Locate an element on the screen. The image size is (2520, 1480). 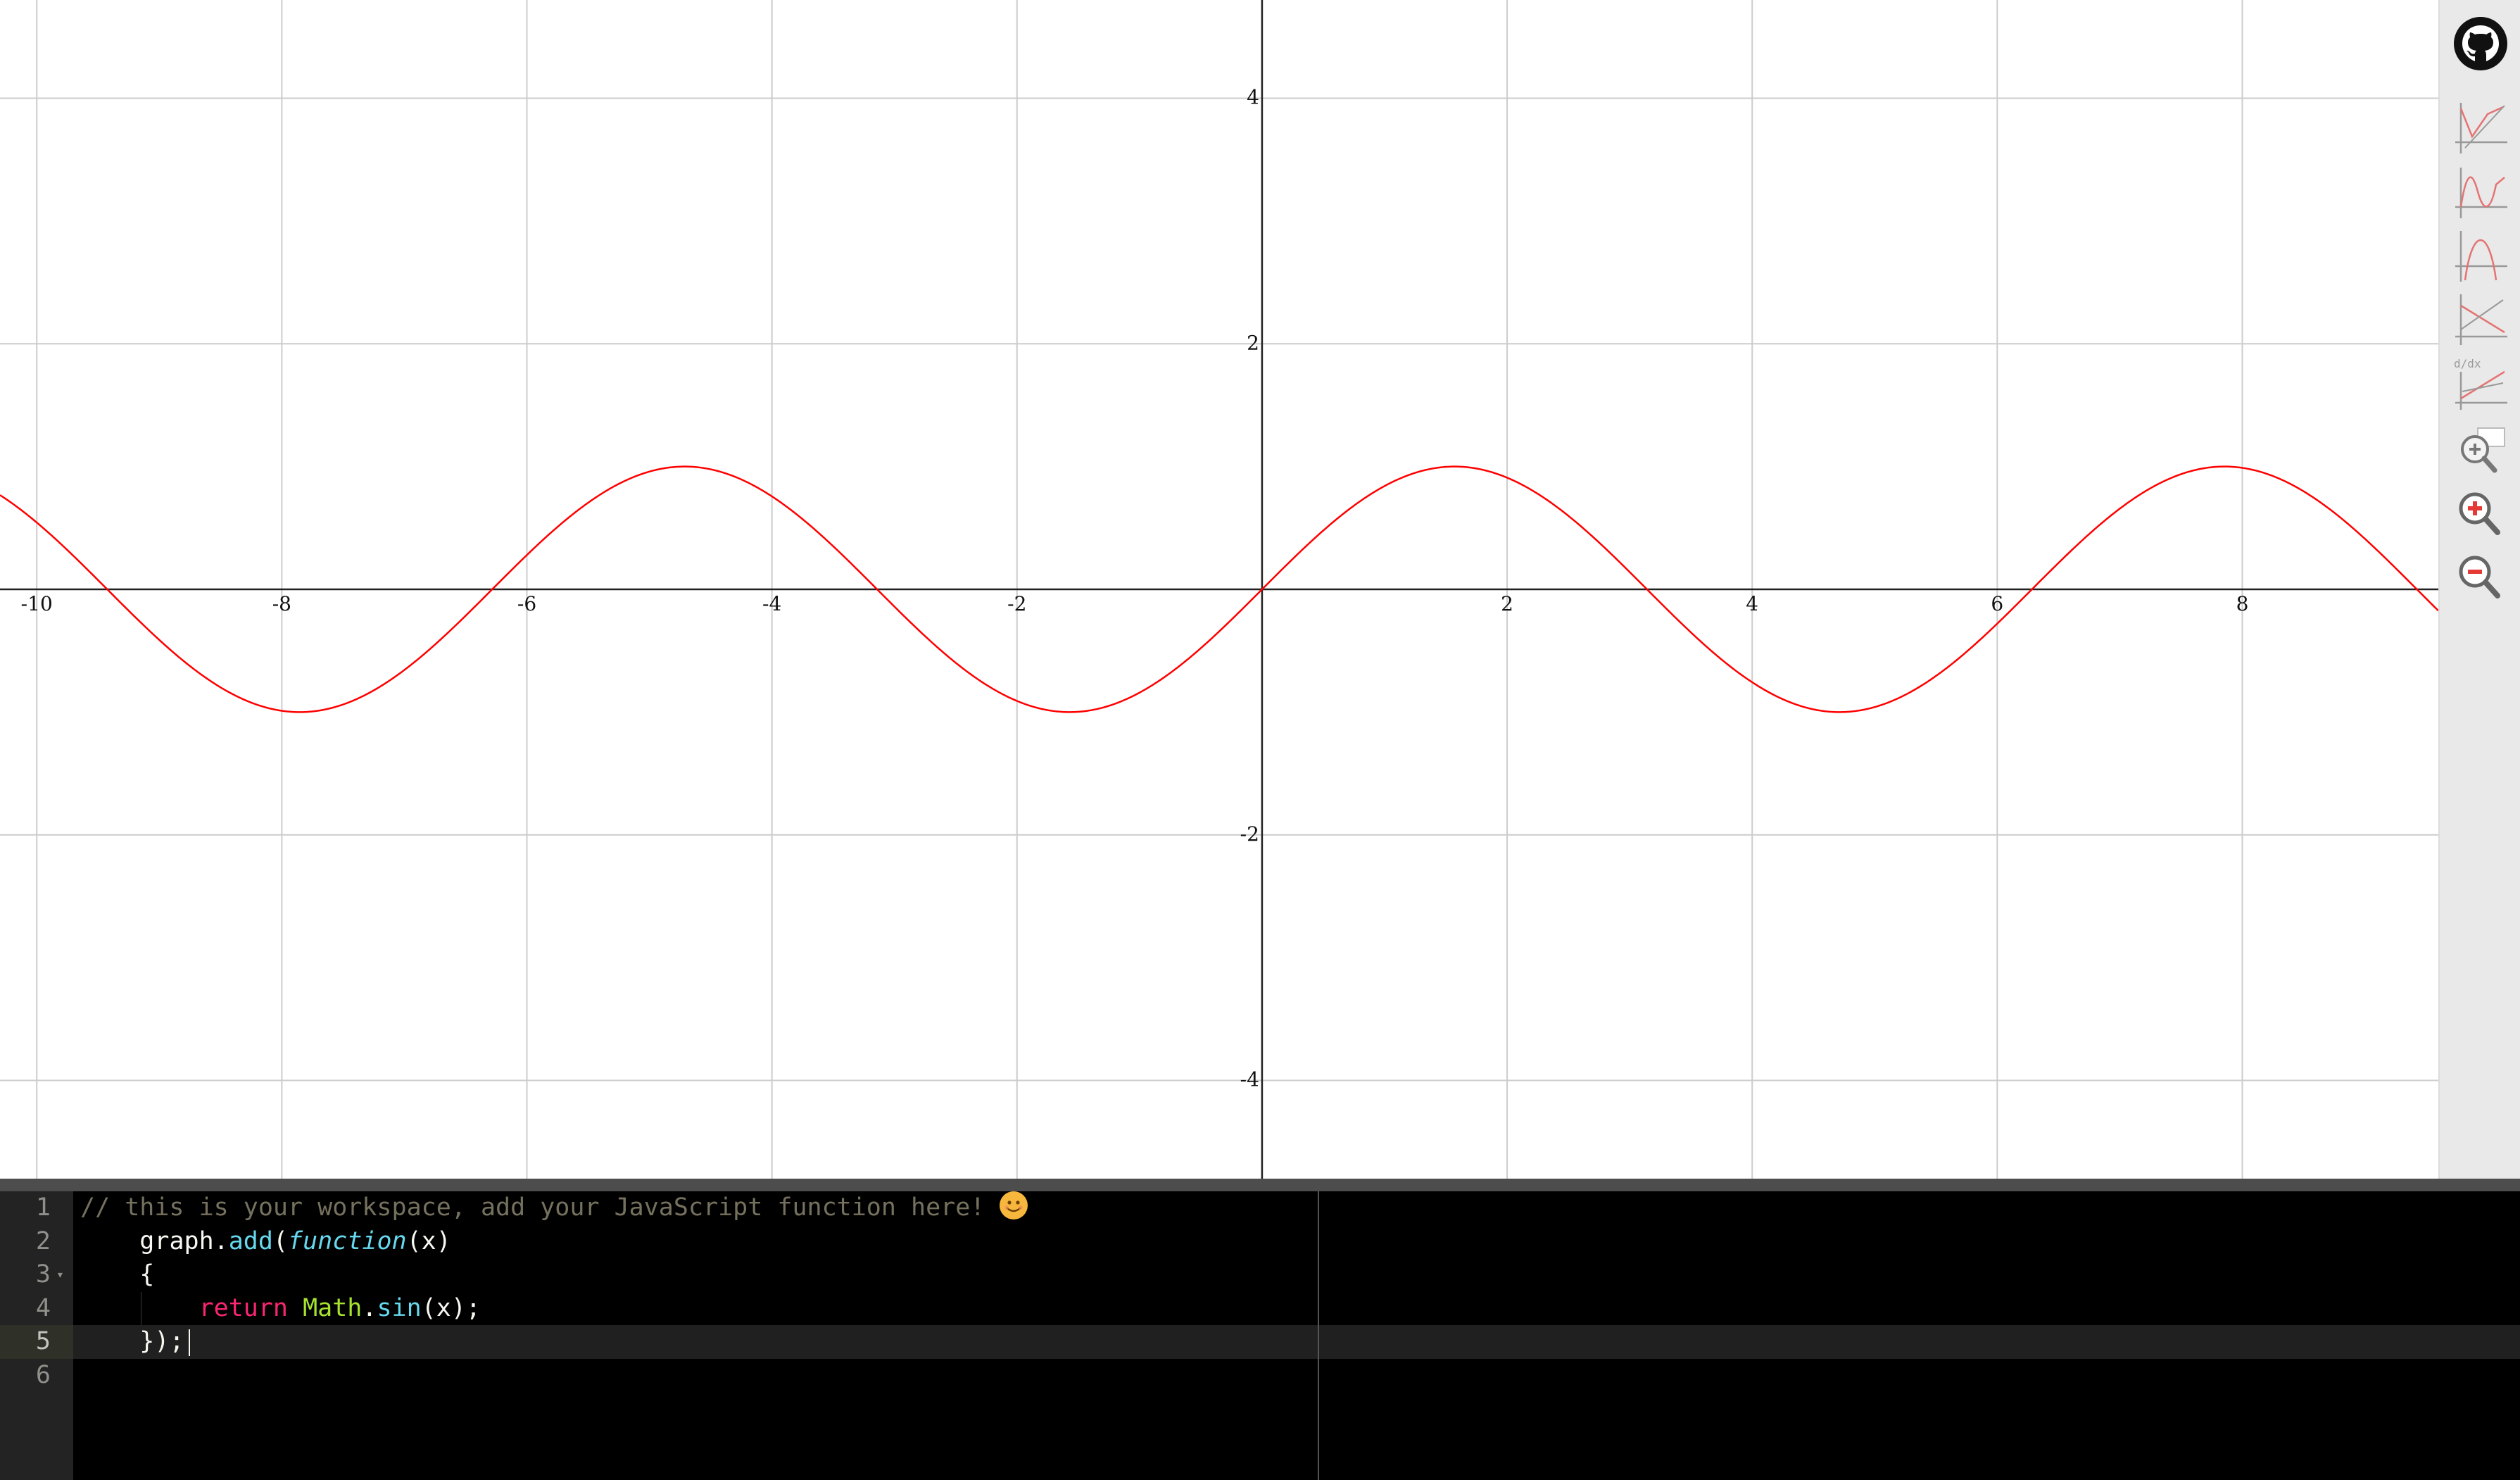
svg-text: d/dx is located at coordinates (2468, 363).